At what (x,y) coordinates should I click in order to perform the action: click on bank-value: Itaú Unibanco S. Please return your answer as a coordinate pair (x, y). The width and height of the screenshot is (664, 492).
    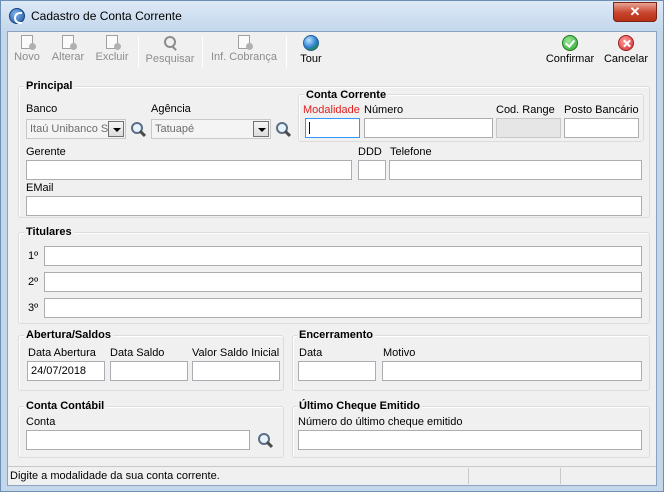
    Looking at the image, I should click on (69, 129).